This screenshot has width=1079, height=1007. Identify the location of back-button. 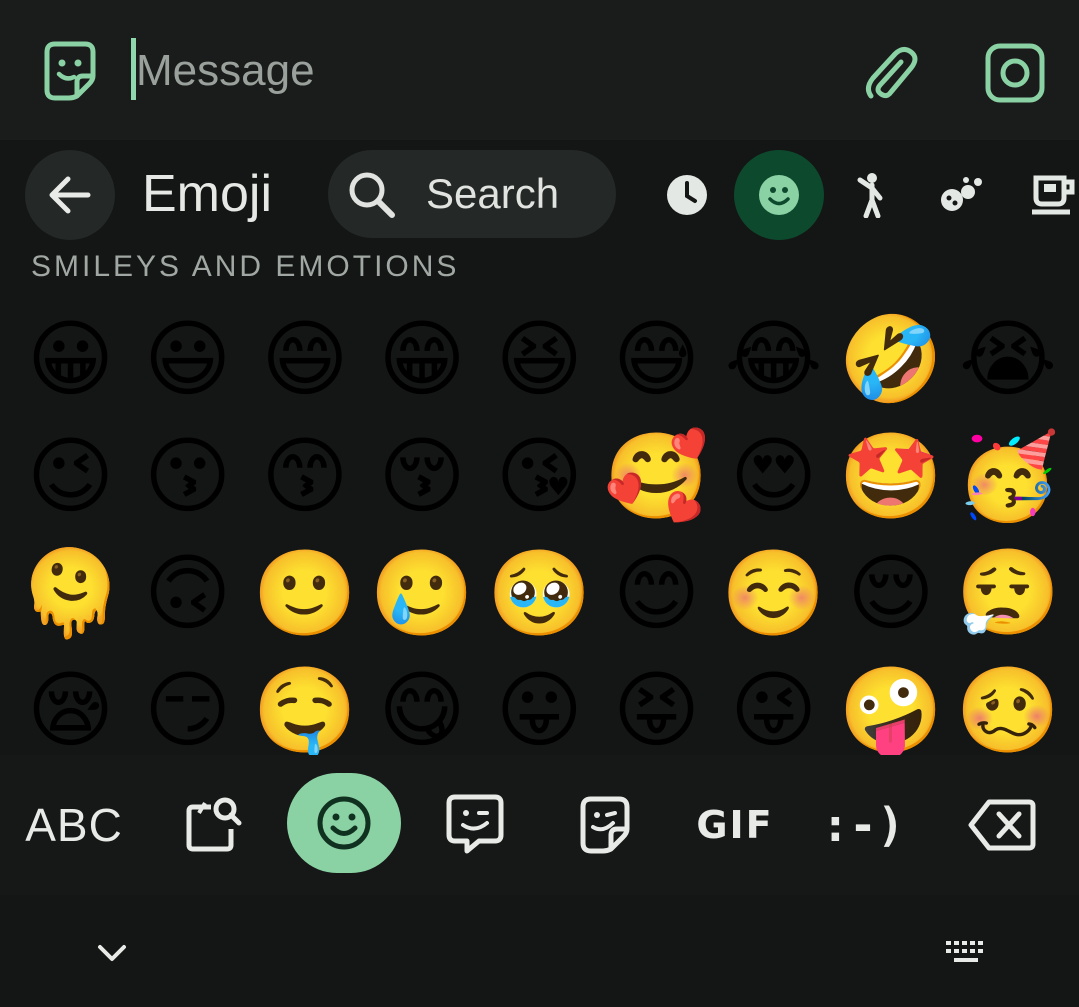
(70, 195).